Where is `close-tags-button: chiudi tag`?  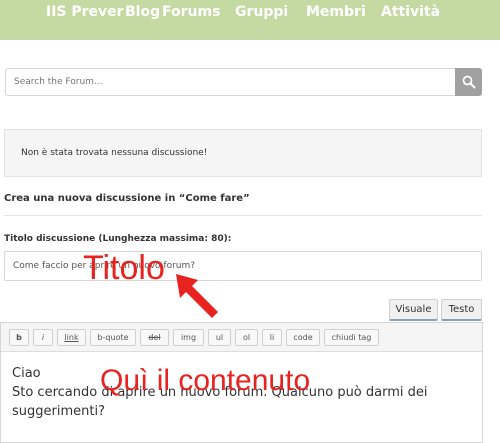 close-tags-button: chiudi tag is located at coordinates (351, 337).